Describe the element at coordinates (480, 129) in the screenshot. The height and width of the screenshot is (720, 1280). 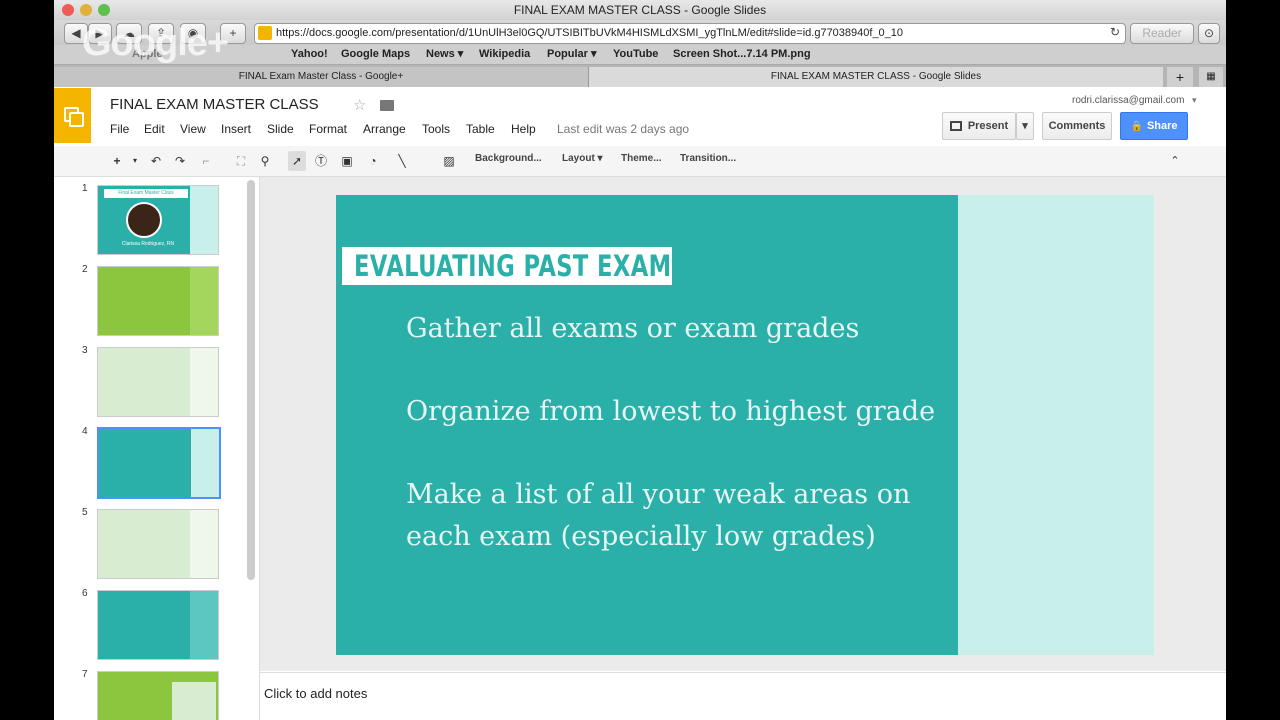
I see `menu-table: Table` at that location.